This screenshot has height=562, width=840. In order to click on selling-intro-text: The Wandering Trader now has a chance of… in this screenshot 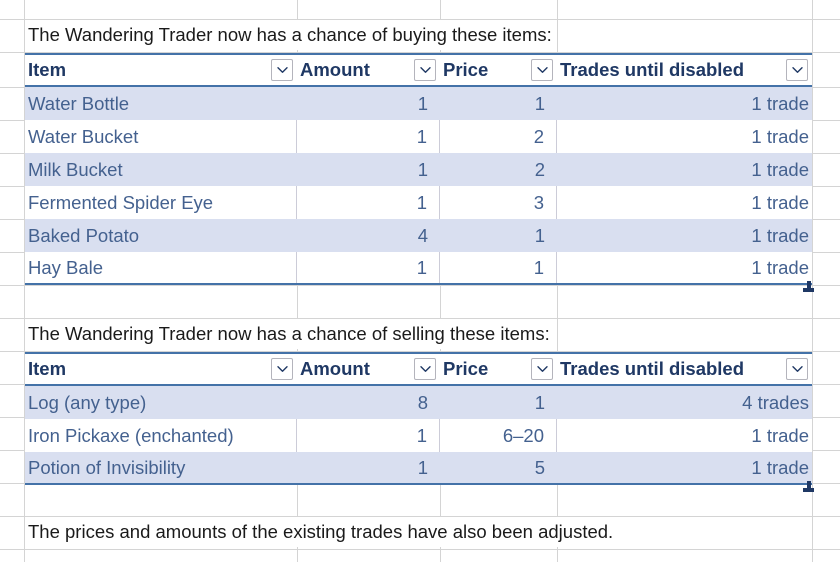, I will do `click(287, 334)`.